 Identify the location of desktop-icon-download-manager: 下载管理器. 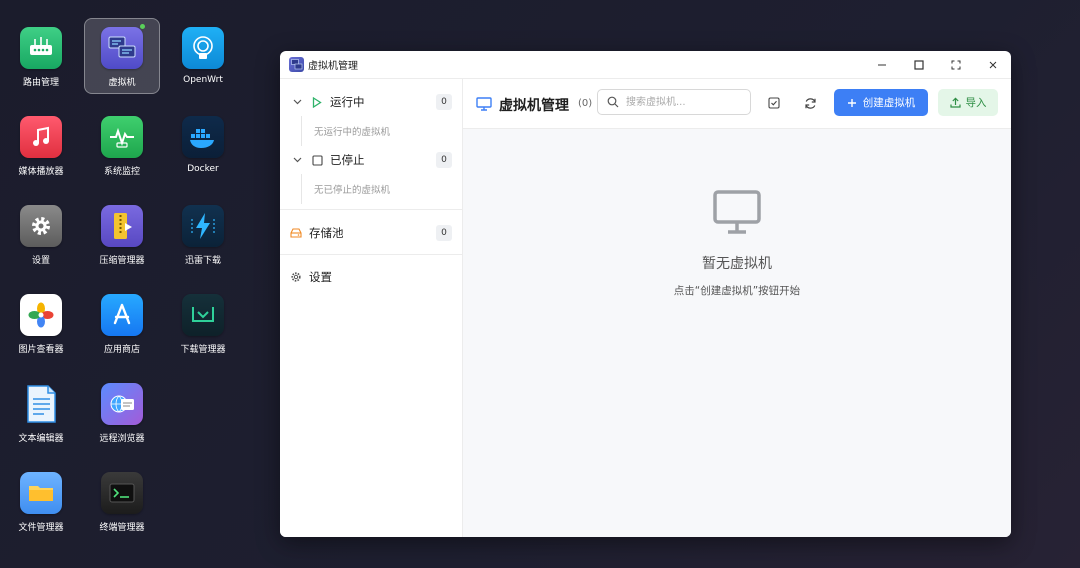
(203, 324).